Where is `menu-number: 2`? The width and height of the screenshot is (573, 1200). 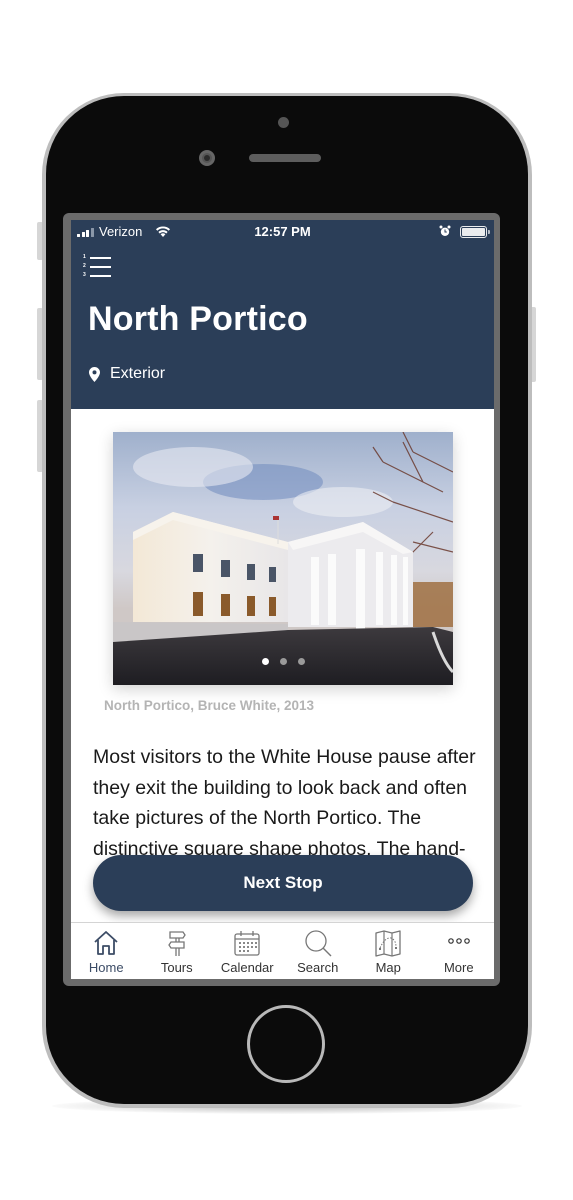 menu-number: 2 is located at coordinates (84, 266).